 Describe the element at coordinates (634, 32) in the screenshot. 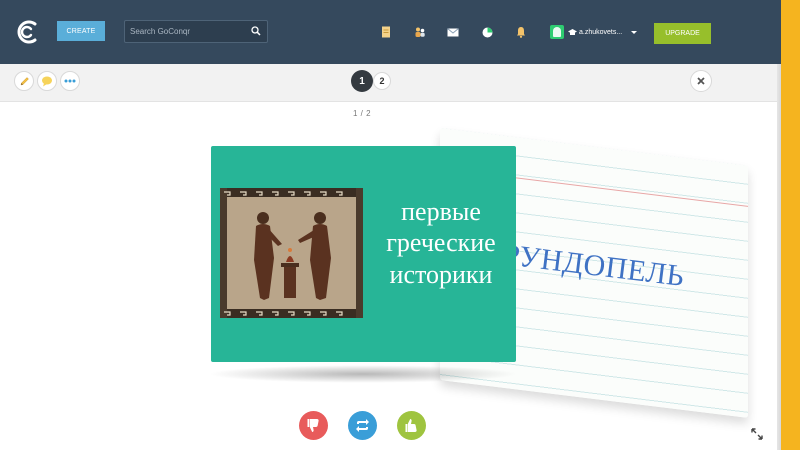

I see `chevron-down-icon` at that location.